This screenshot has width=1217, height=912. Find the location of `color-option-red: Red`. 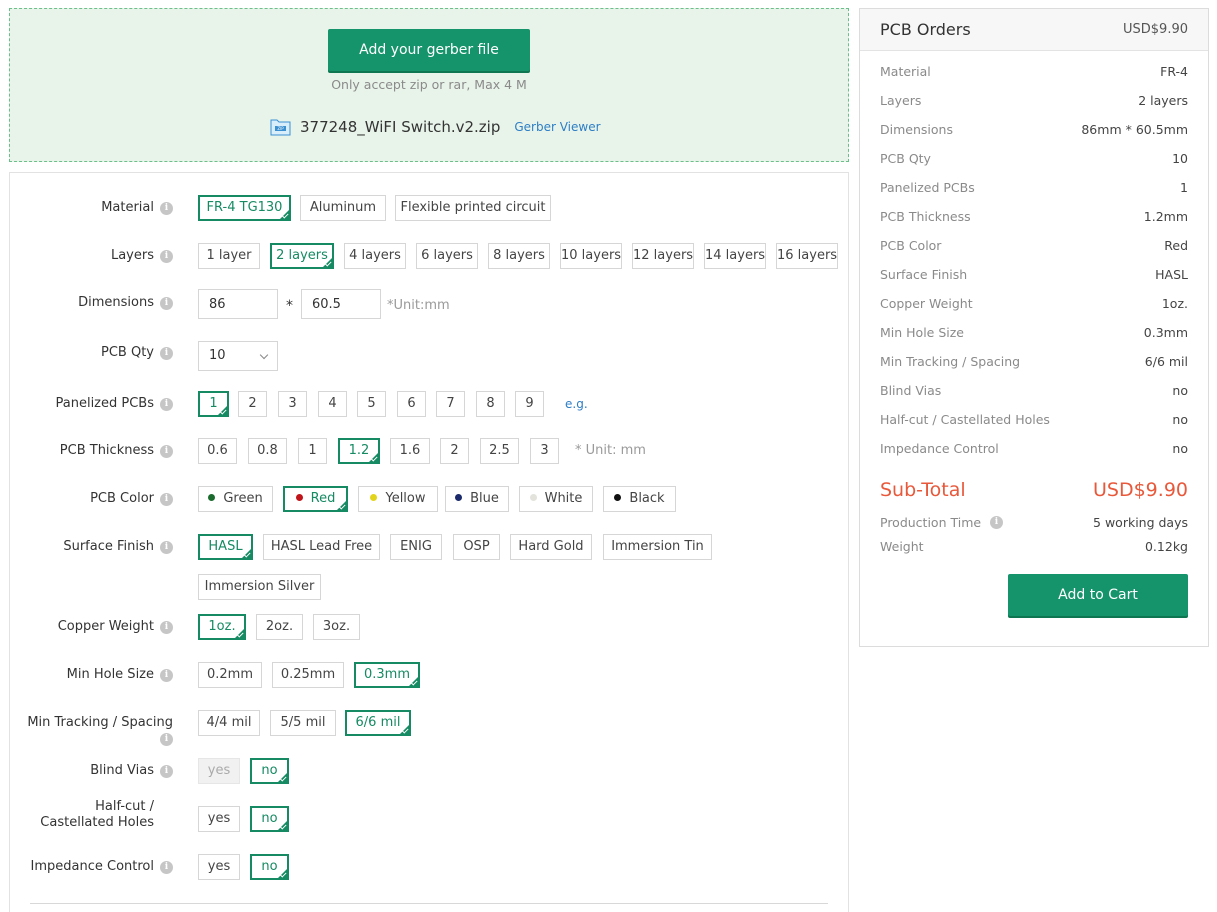

color-option-red: Red is located at coordinates (315, 499).